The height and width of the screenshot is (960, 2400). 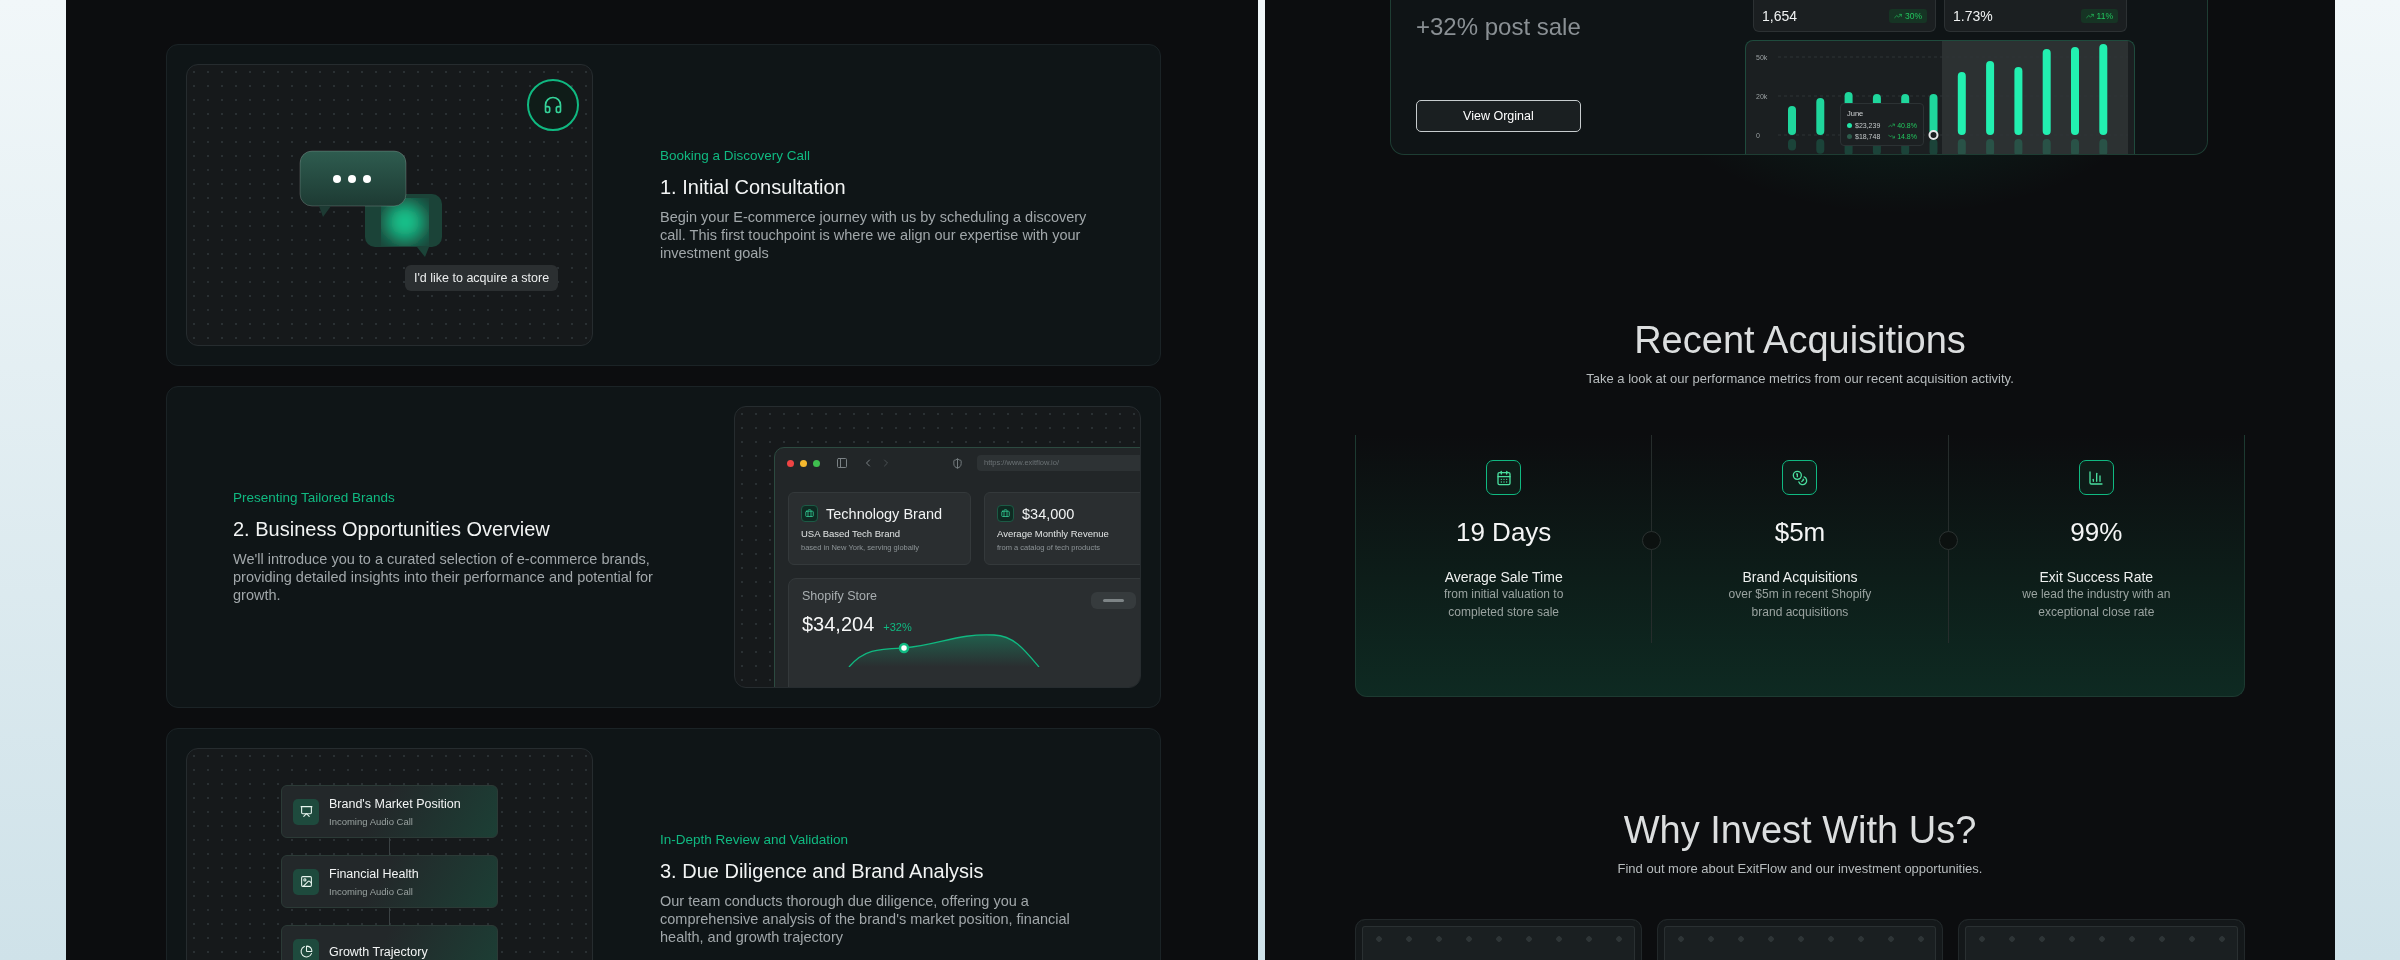 I want to click on trend-down-icon, so click(x=1892, y=136).